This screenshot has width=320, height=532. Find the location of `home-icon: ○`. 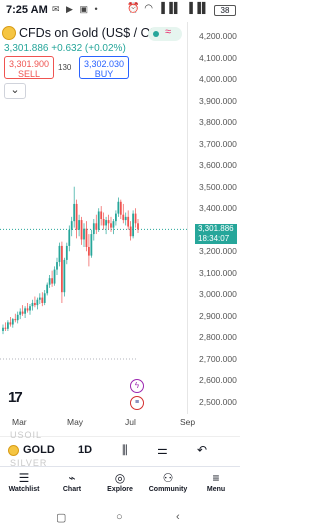

home-icon: ○ is located at coordinates (119, 517).